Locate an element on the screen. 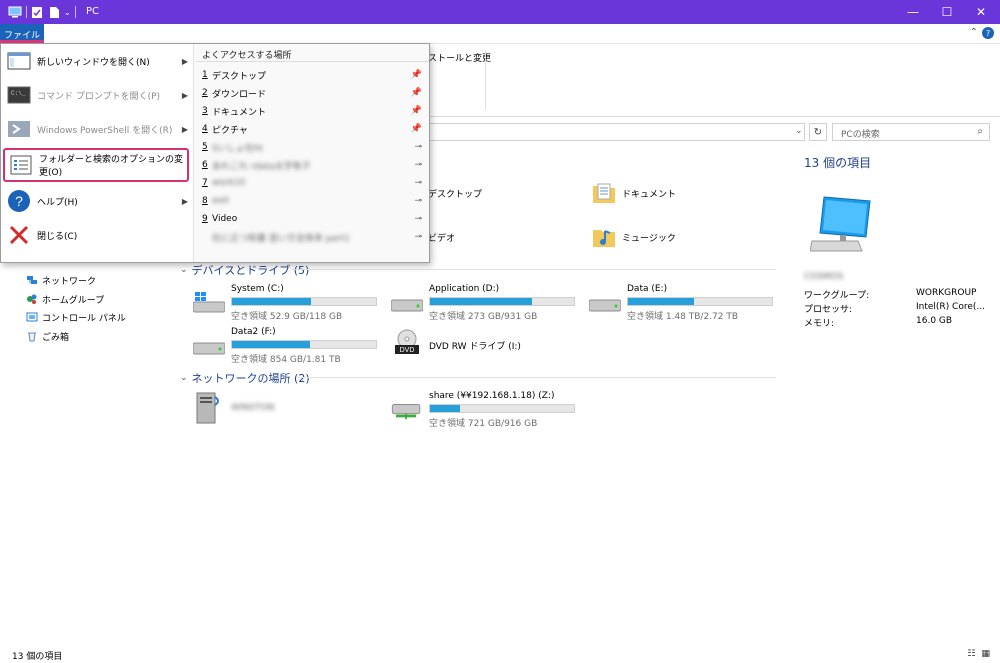 The height and width of the screenshot is (663, 1000). qat-dropdown-icon: ⌄ is located at coordinates (67, 12).